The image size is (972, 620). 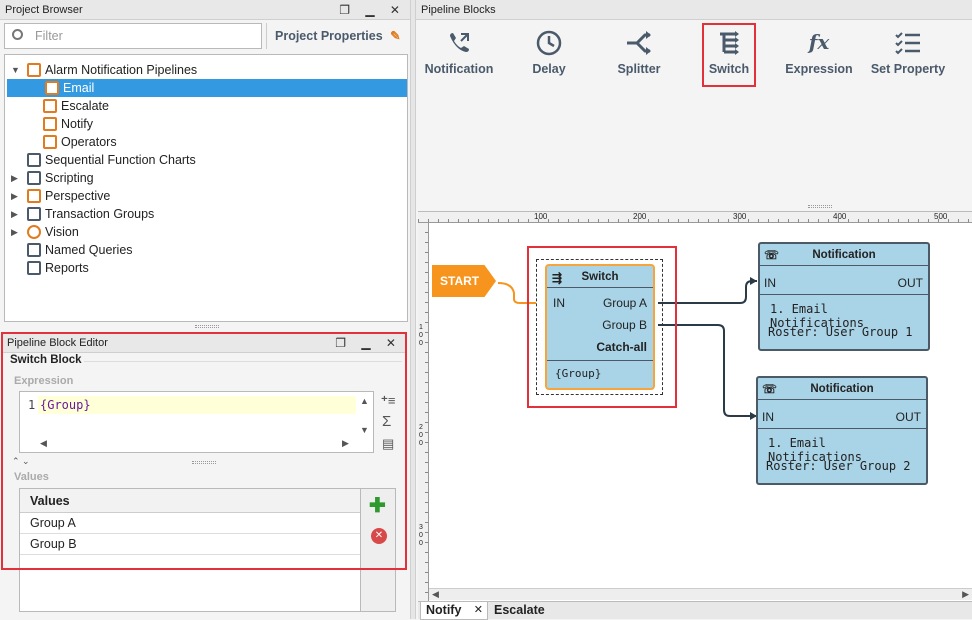 What do you see at coordinates (625, 303) in the screenshot?
I see `switch-output-group-a: Group A` at bounding box center [625, 303].